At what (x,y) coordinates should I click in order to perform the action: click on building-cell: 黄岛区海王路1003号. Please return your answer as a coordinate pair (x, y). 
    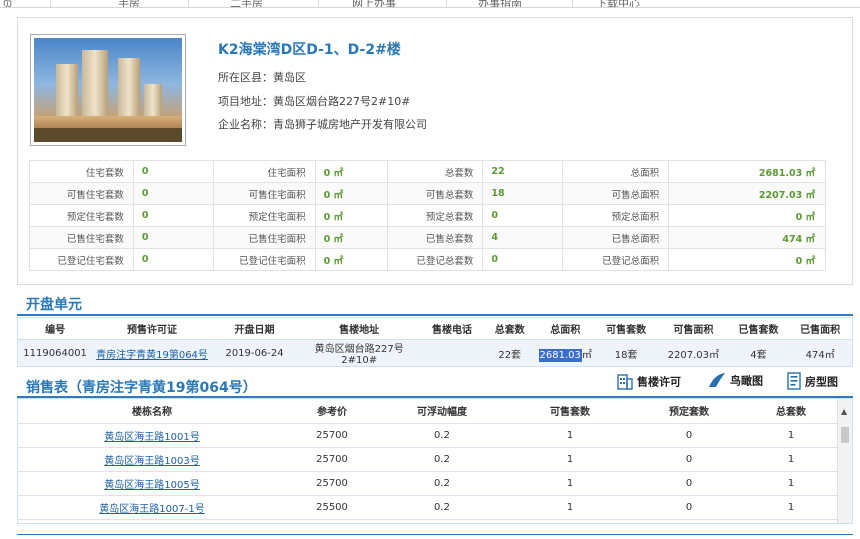
    Looking at the image, I should click on (152, 459).